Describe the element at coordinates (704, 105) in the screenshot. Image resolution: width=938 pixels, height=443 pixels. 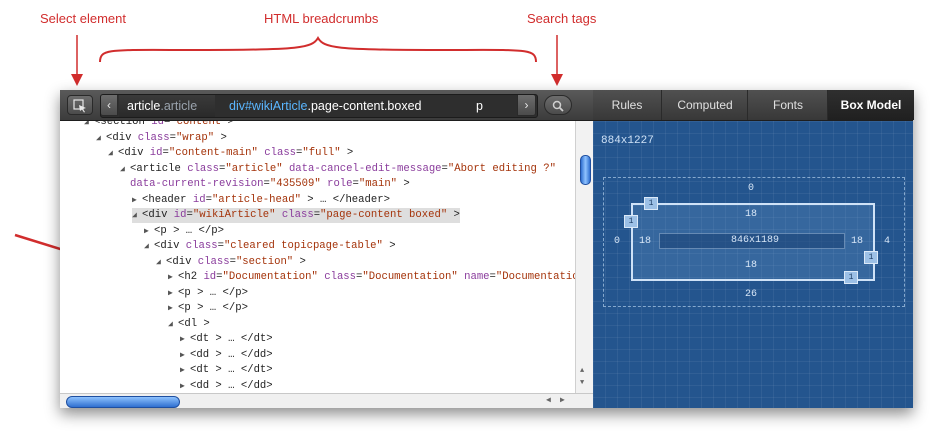
I see `tab-computed: Computed` at that location.